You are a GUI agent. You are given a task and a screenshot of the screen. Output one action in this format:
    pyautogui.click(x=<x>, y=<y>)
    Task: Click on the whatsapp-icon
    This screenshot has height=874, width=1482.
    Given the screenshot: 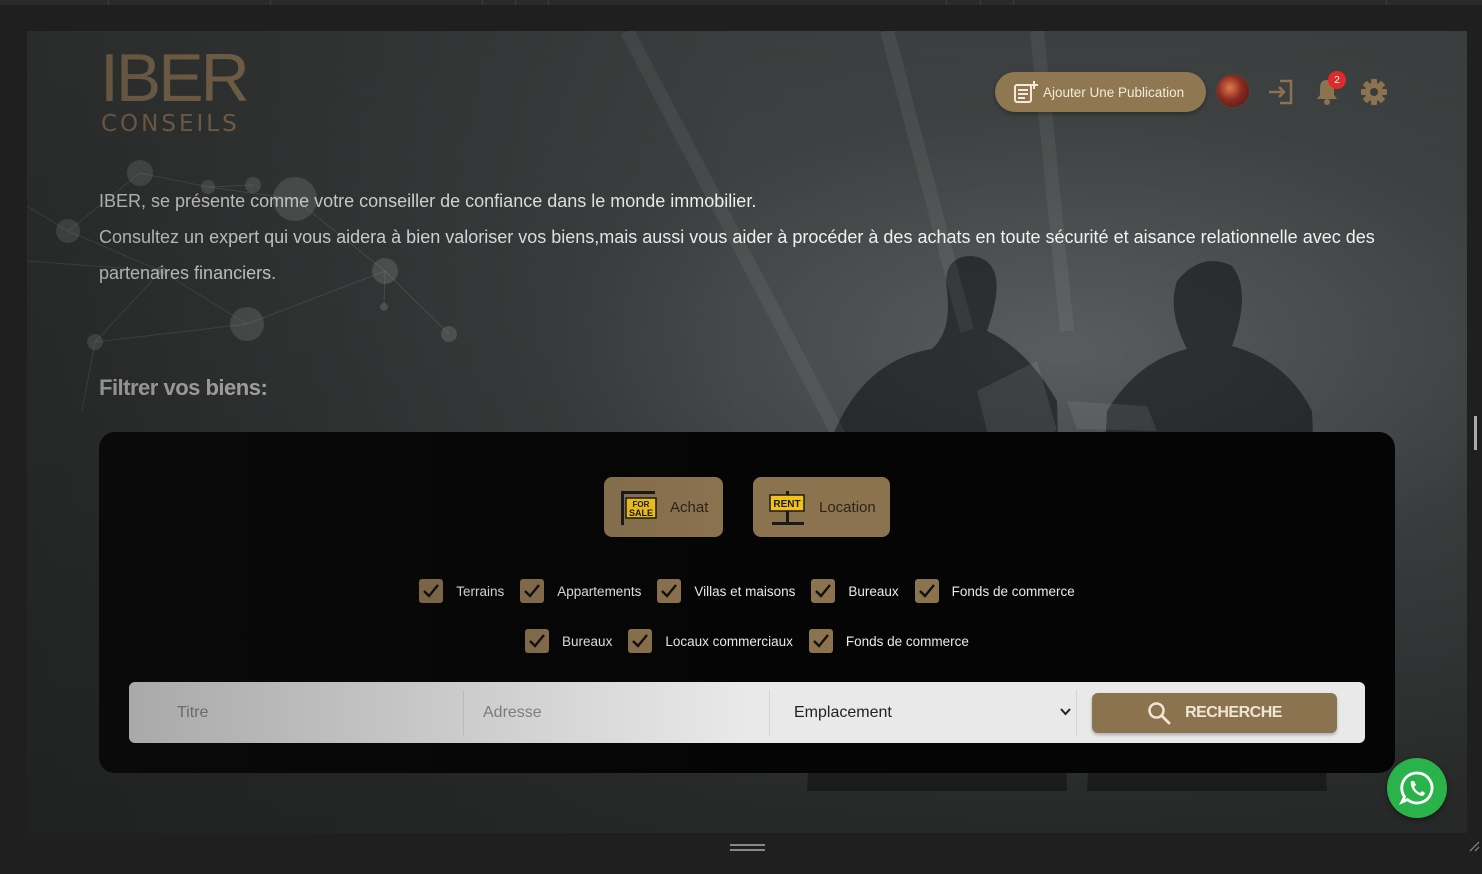 What is the action you would take?
    pyautogui.click(x=1416, y=788)
    